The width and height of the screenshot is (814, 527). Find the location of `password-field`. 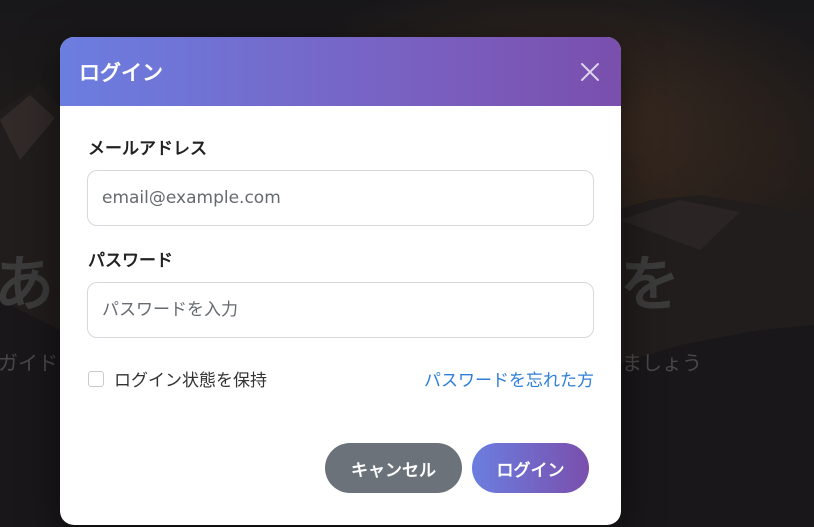

password-field is located at coordinates (340, 310).